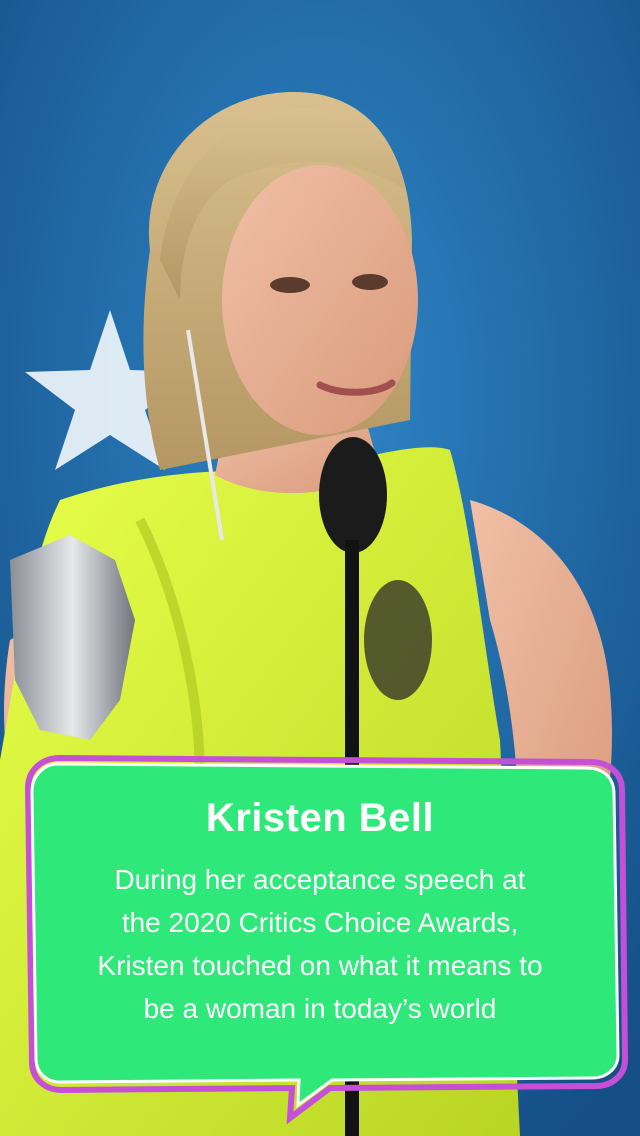  Describe the element at coordinates (353, 495) in the screenshot. I see `microphone-head` at that location.